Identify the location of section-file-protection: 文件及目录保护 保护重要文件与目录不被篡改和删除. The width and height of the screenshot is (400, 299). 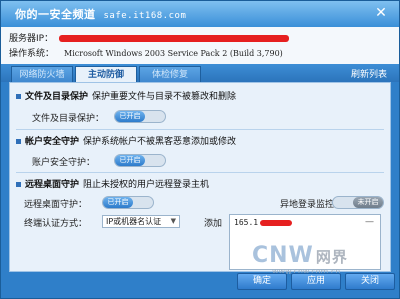
(126, 95).